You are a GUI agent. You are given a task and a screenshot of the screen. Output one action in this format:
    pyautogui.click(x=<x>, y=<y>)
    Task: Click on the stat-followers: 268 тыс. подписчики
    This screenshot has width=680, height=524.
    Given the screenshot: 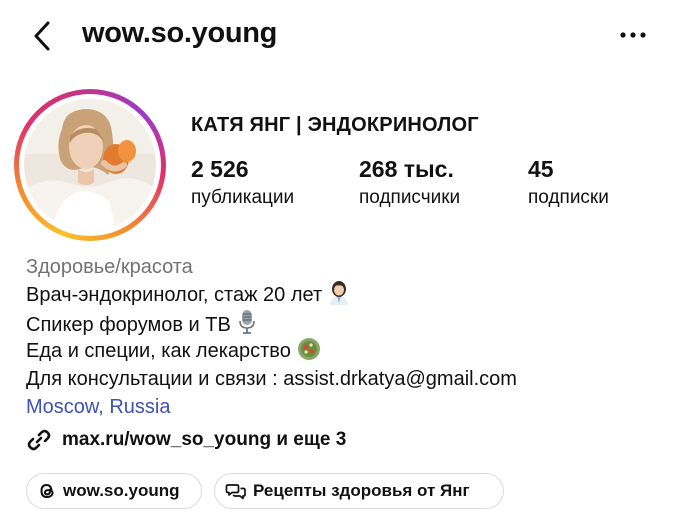 What is the action you would take?
    pyautogui.click(x=409, y=182)
    